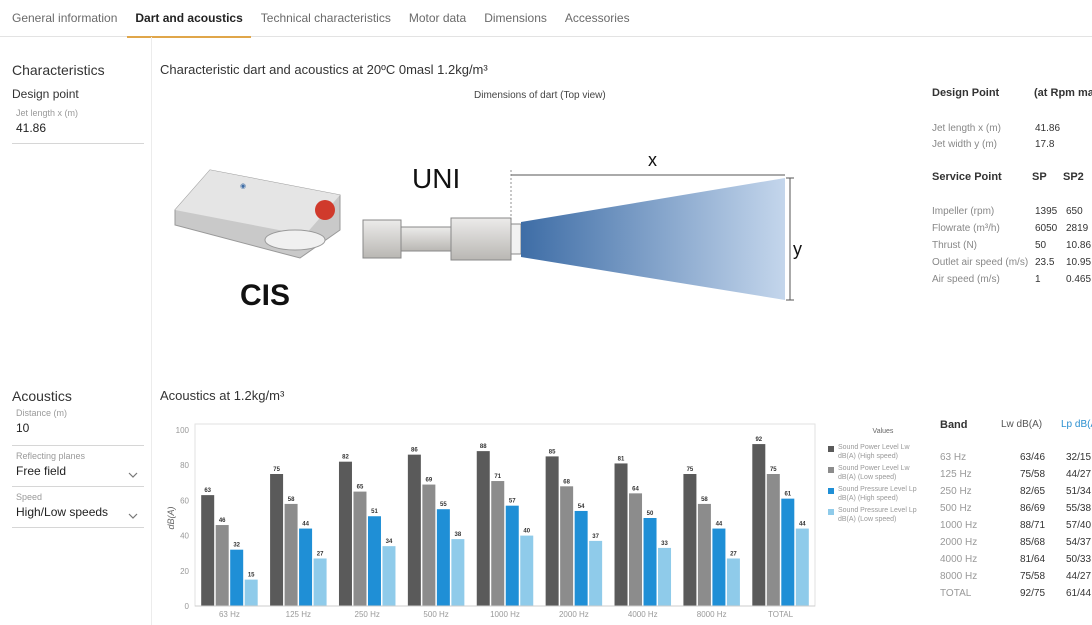  Describe the element at coordinates (429, 481) in the screenshot. I see `bar-value-label: 69` at that location.